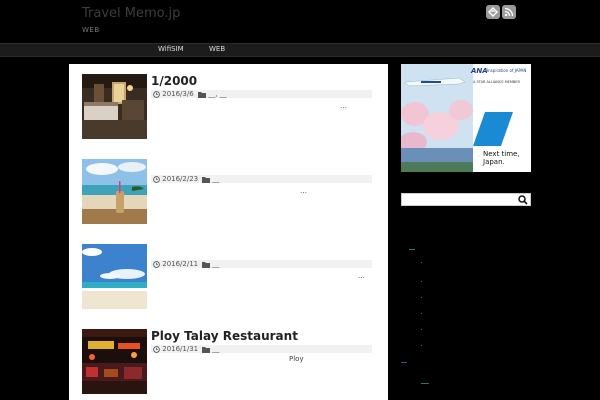 The width and height of the screenshot is (600, 400). I want to click on site-description: WEB, so click(91, 30).